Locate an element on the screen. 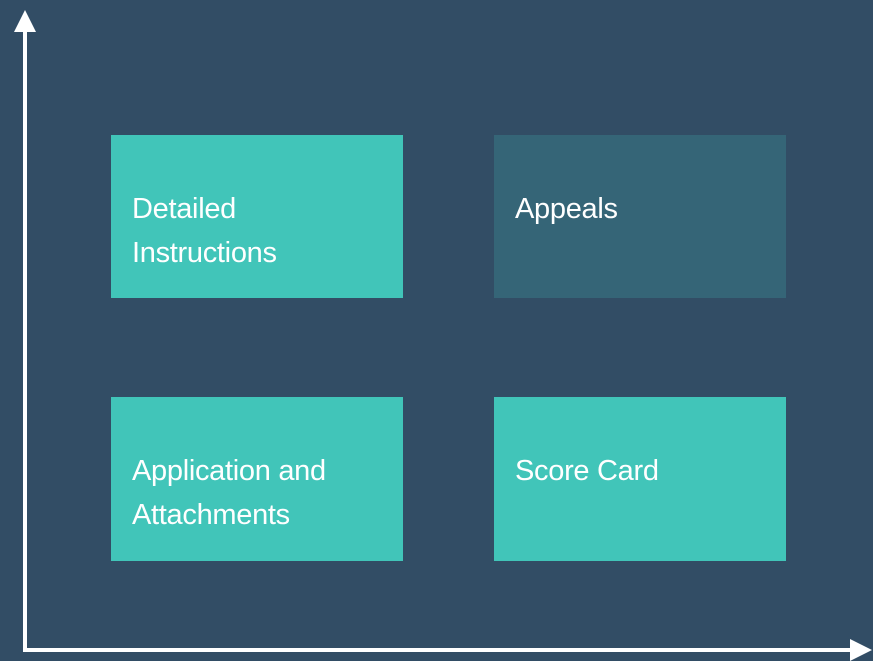 Image resolution: width=873 pixels, height=661 pixels. quadrant-score-card: Score Card is located at coordinates (640, 479).